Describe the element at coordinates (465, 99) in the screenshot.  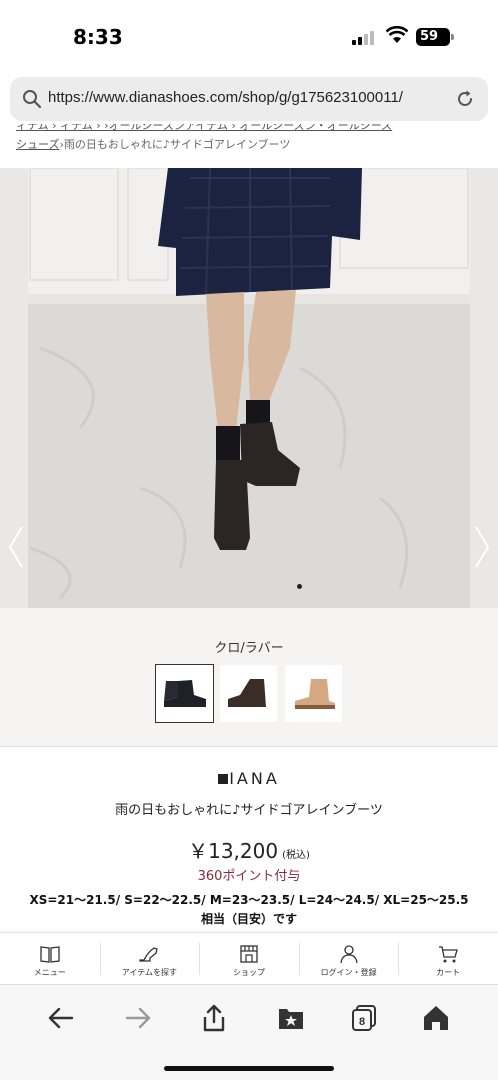
I see `reload-icon` at that location.